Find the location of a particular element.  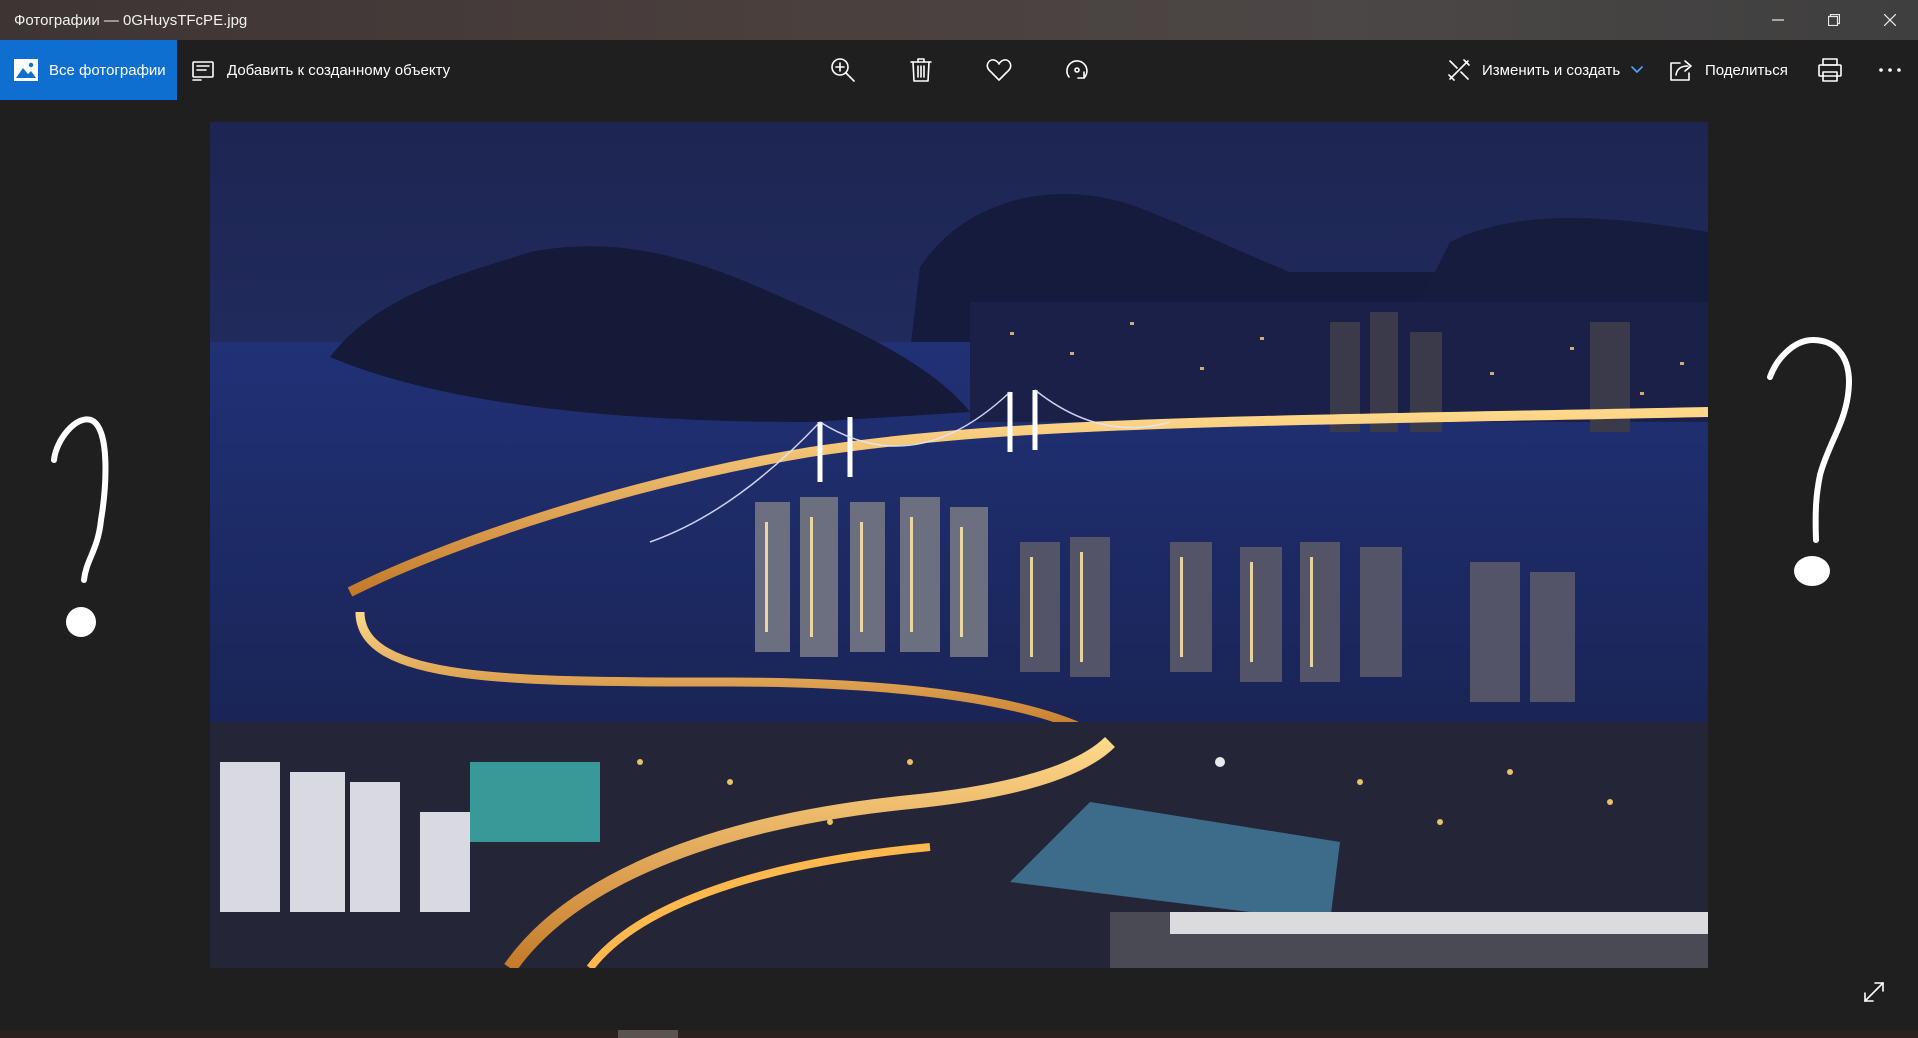

heart-icon is located at coordinates (999, 70).